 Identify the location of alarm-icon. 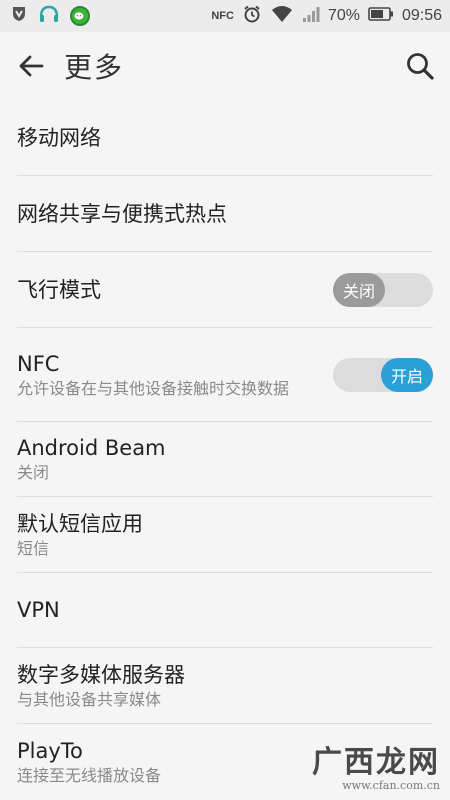
(252, 16).